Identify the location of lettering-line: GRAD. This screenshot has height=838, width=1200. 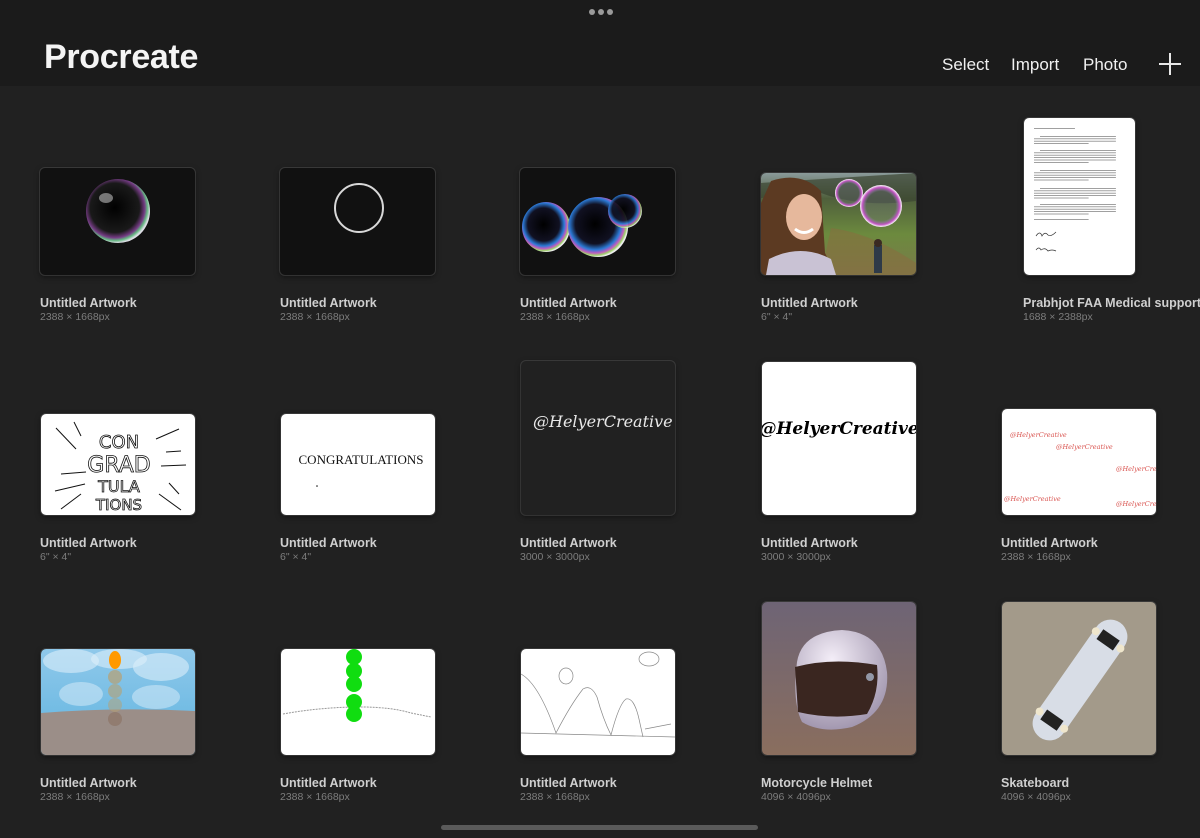
(118, 465).